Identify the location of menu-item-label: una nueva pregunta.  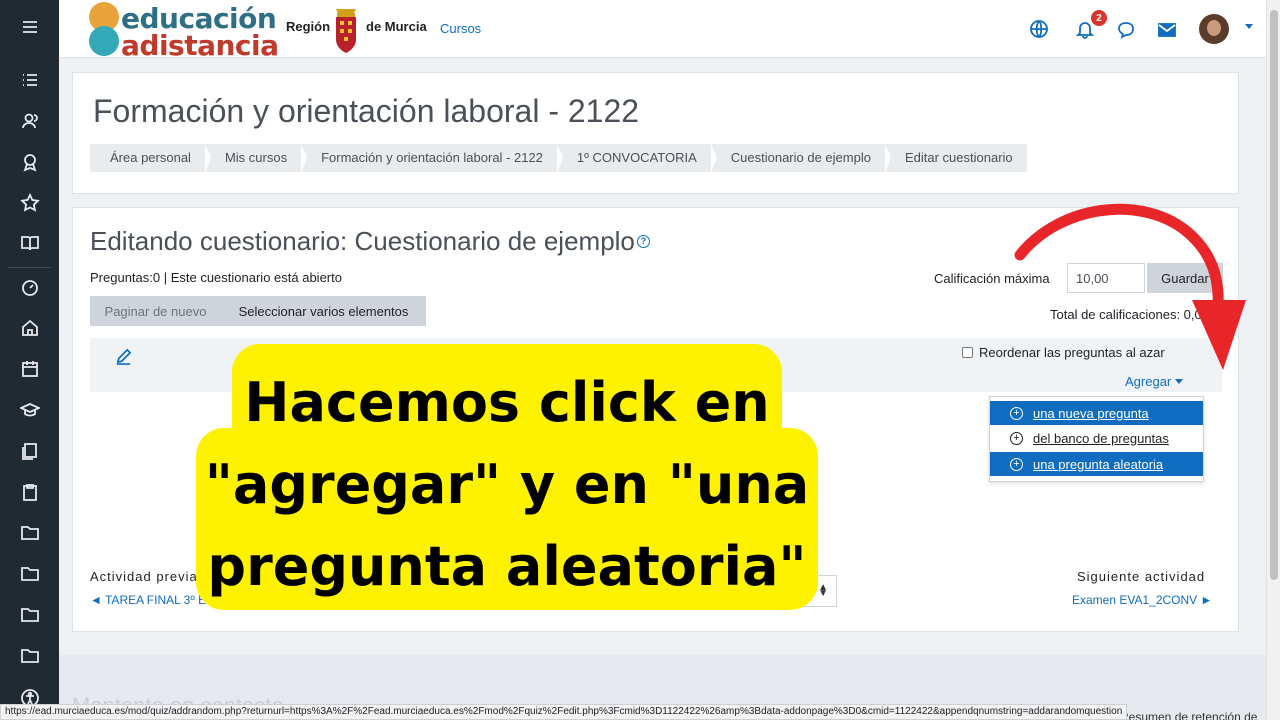
(1091, 413).